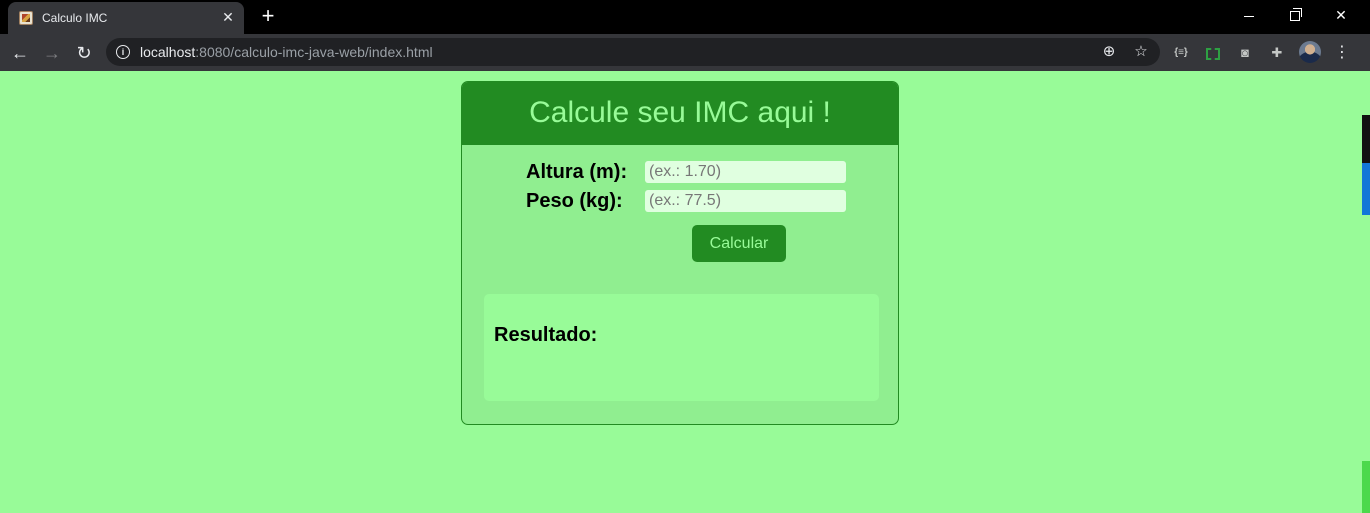 The width and height of the screenshot is (1370, 513). I want to click on peso-input, so click(745, 201).